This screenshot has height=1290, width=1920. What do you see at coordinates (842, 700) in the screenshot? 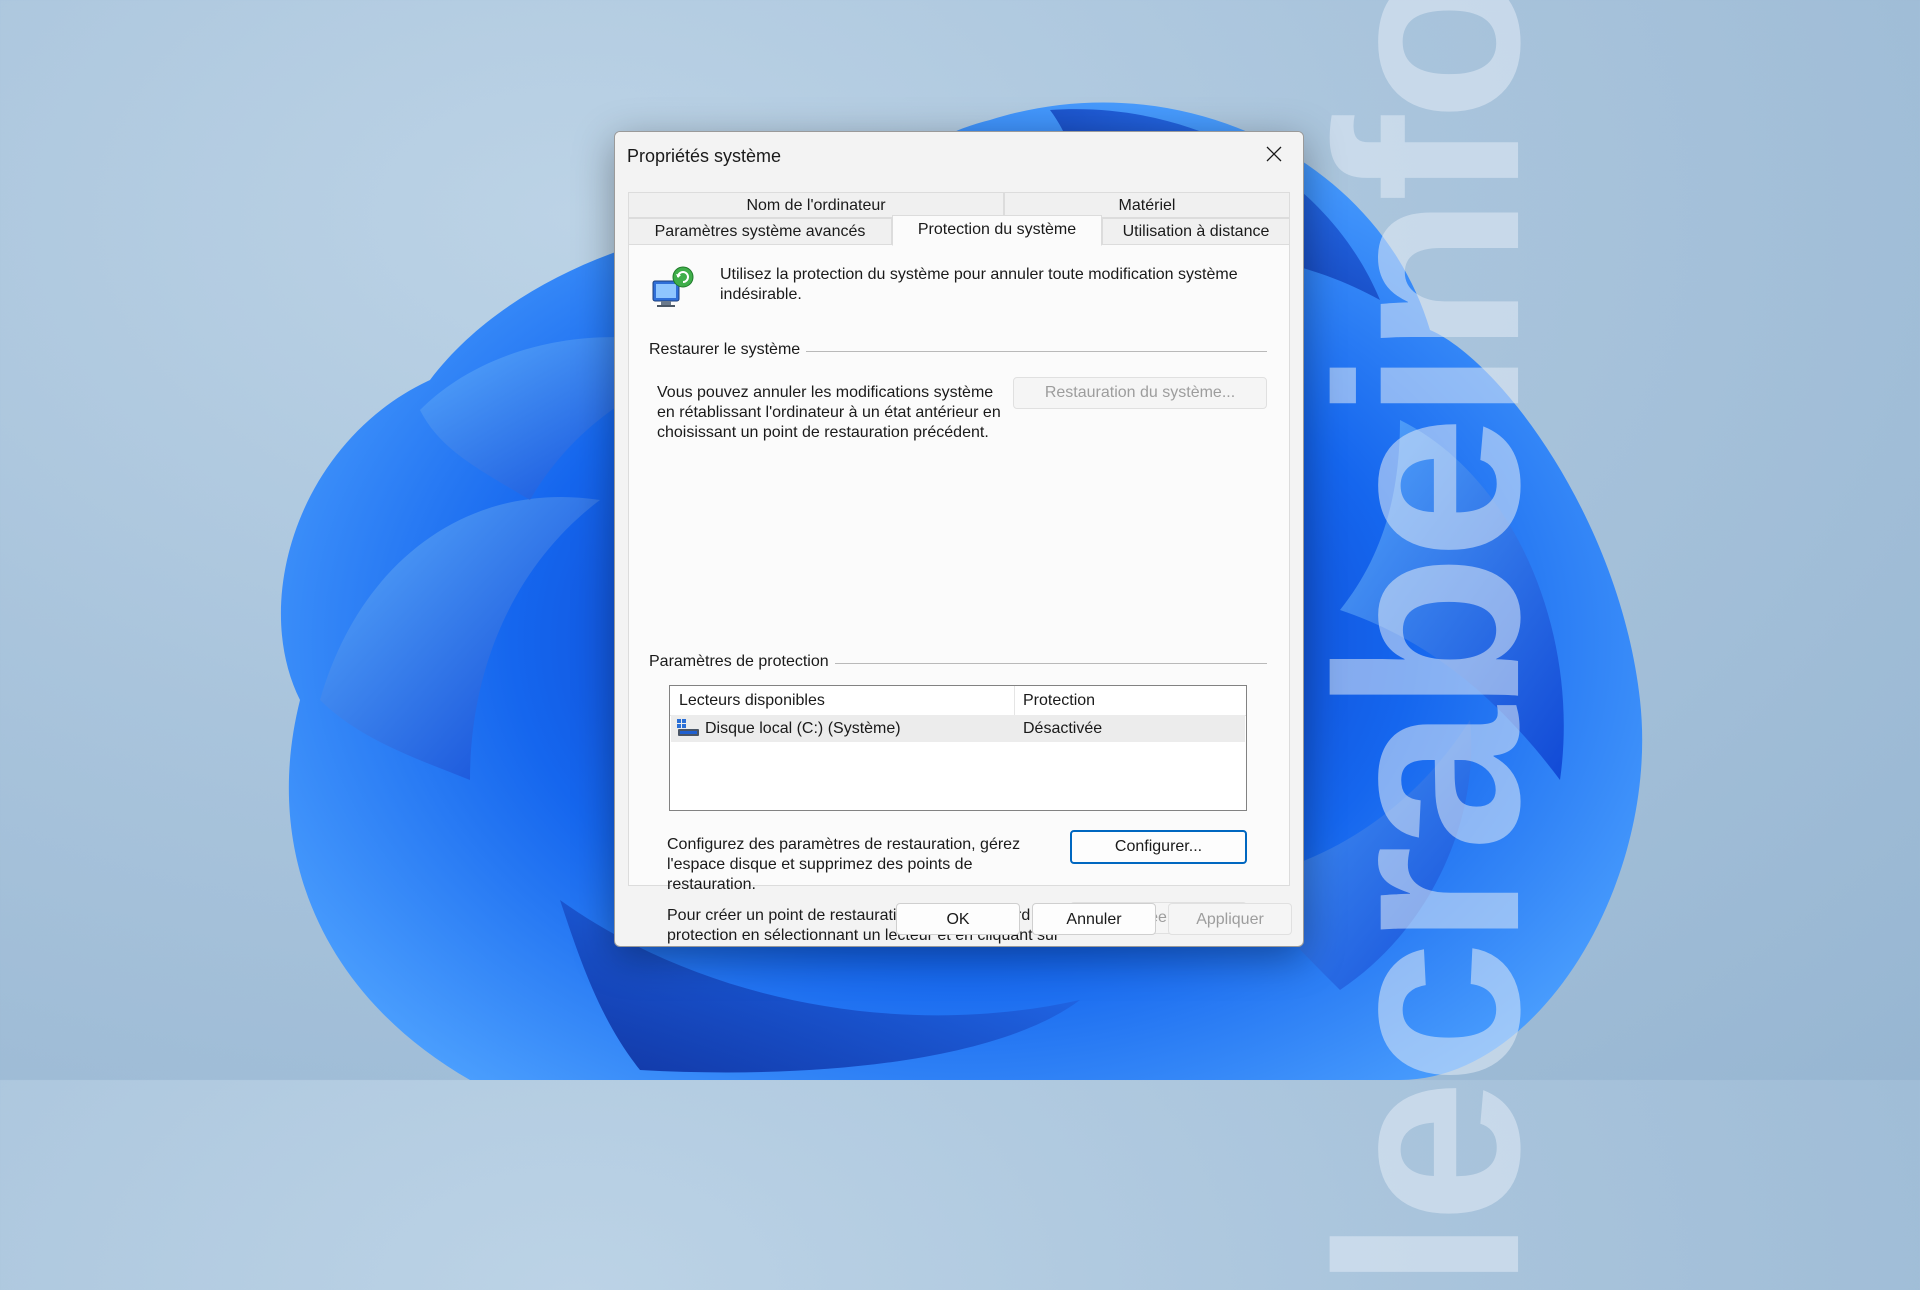
I see `column-header-drives: Lecteurs disponibles` at bounding box center [842, 700].